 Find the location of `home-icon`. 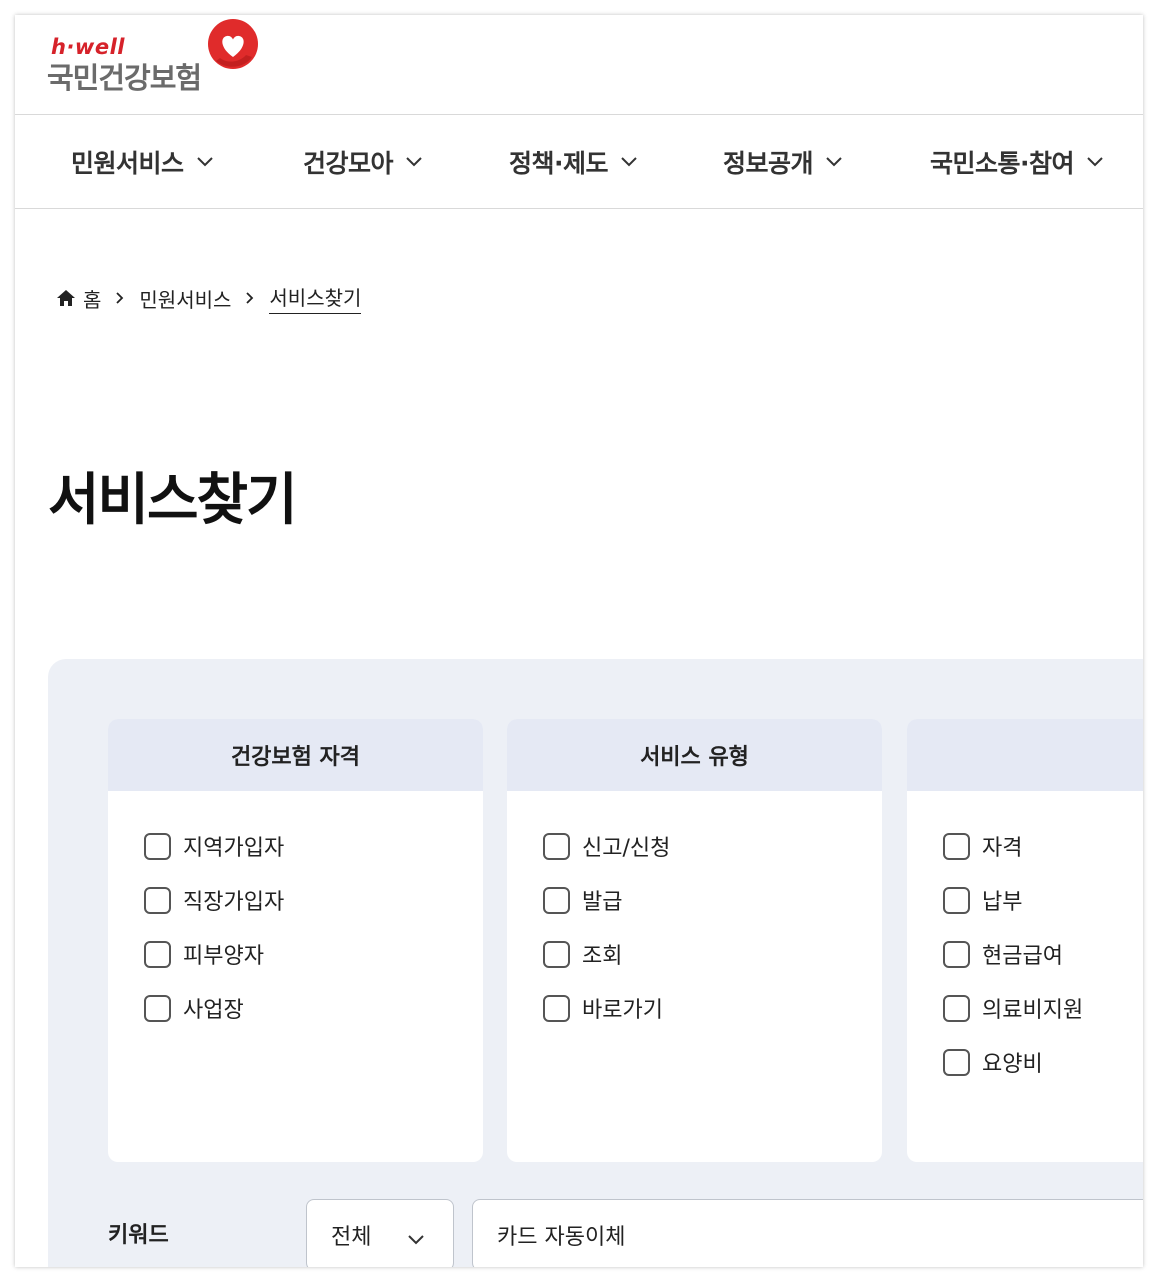

home-icon is located at coordinates (66, 298).